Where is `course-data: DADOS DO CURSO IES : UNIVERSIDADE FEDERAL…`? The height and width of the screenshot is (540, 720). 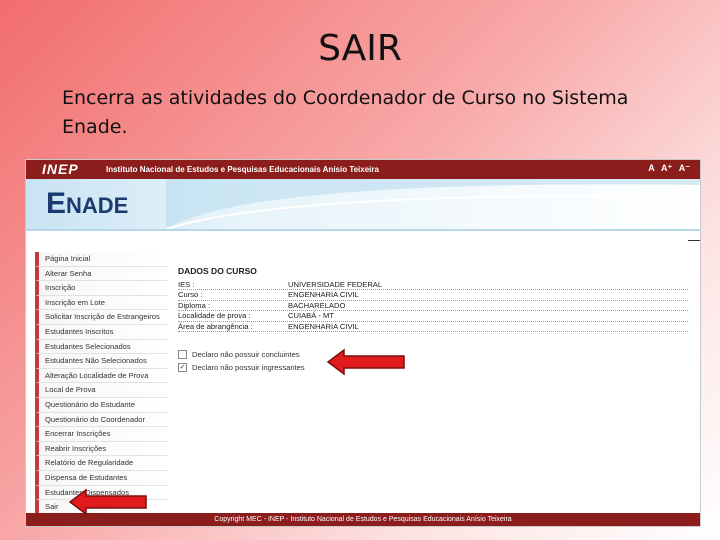
course-data: DADOS DO CURSO IES : UNIVERSIDADE FEDERAL… is located at coordinates (433, 299).